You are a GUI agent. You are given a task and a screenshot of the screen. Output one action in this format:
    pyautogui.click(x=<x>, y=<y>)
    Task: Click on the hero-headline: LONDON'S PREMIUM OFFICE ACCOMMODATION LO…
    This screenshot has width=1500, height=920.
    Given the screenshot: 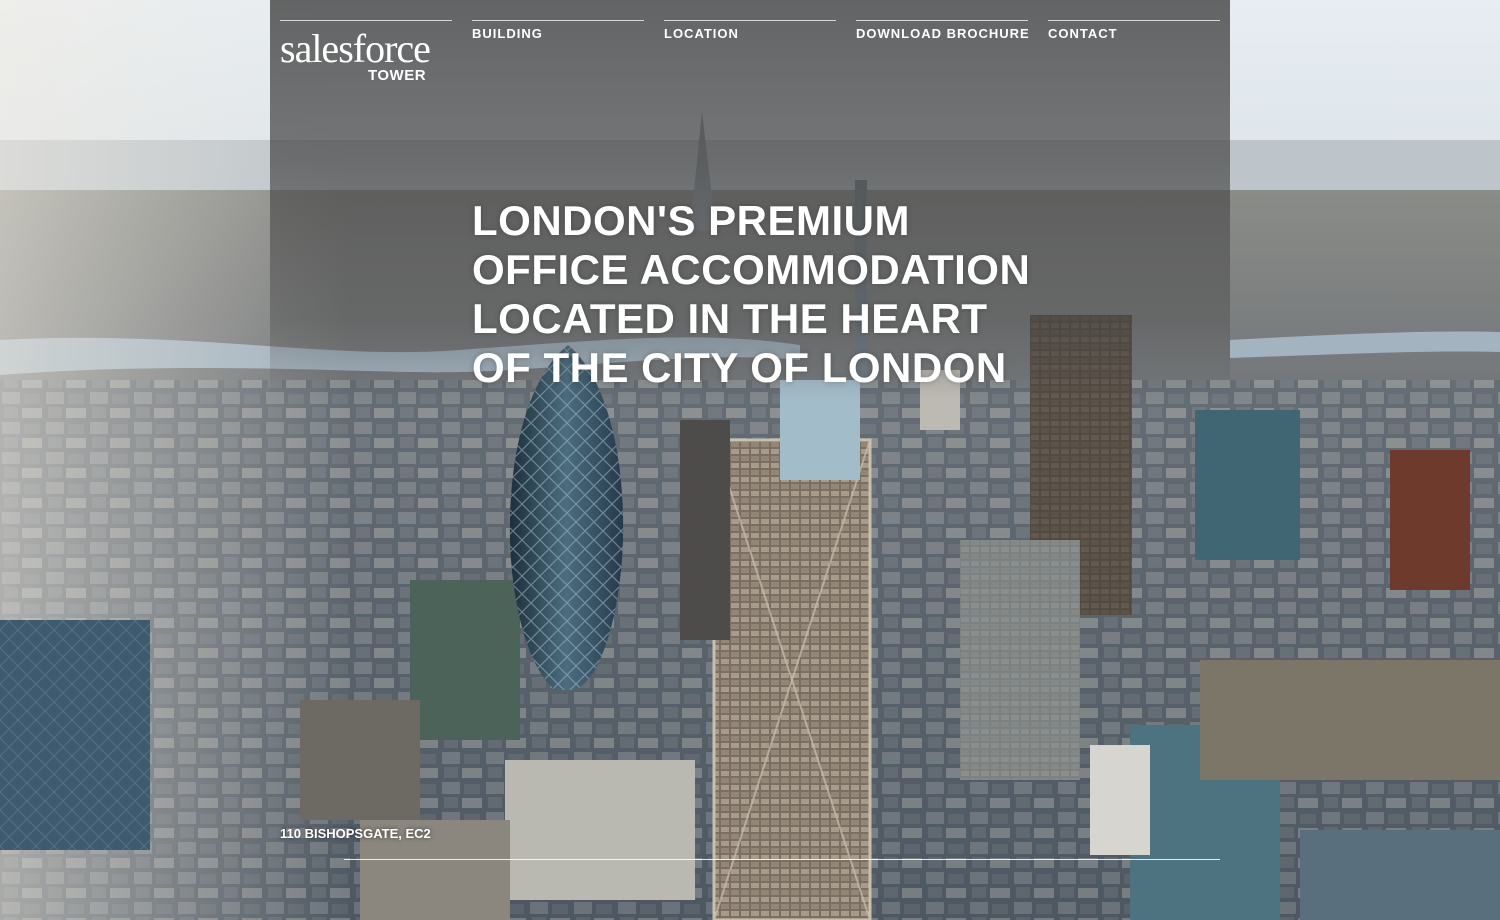 What is the action you would take?
    pyautogui.click(x=822, y=294)
    